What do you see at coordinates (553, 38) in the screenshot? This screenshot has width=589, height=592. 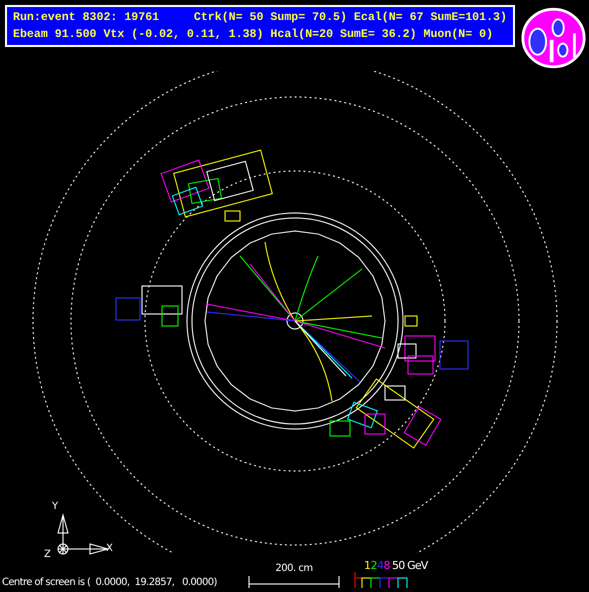 I see `logo-icon` at bounding box center [553, 38].